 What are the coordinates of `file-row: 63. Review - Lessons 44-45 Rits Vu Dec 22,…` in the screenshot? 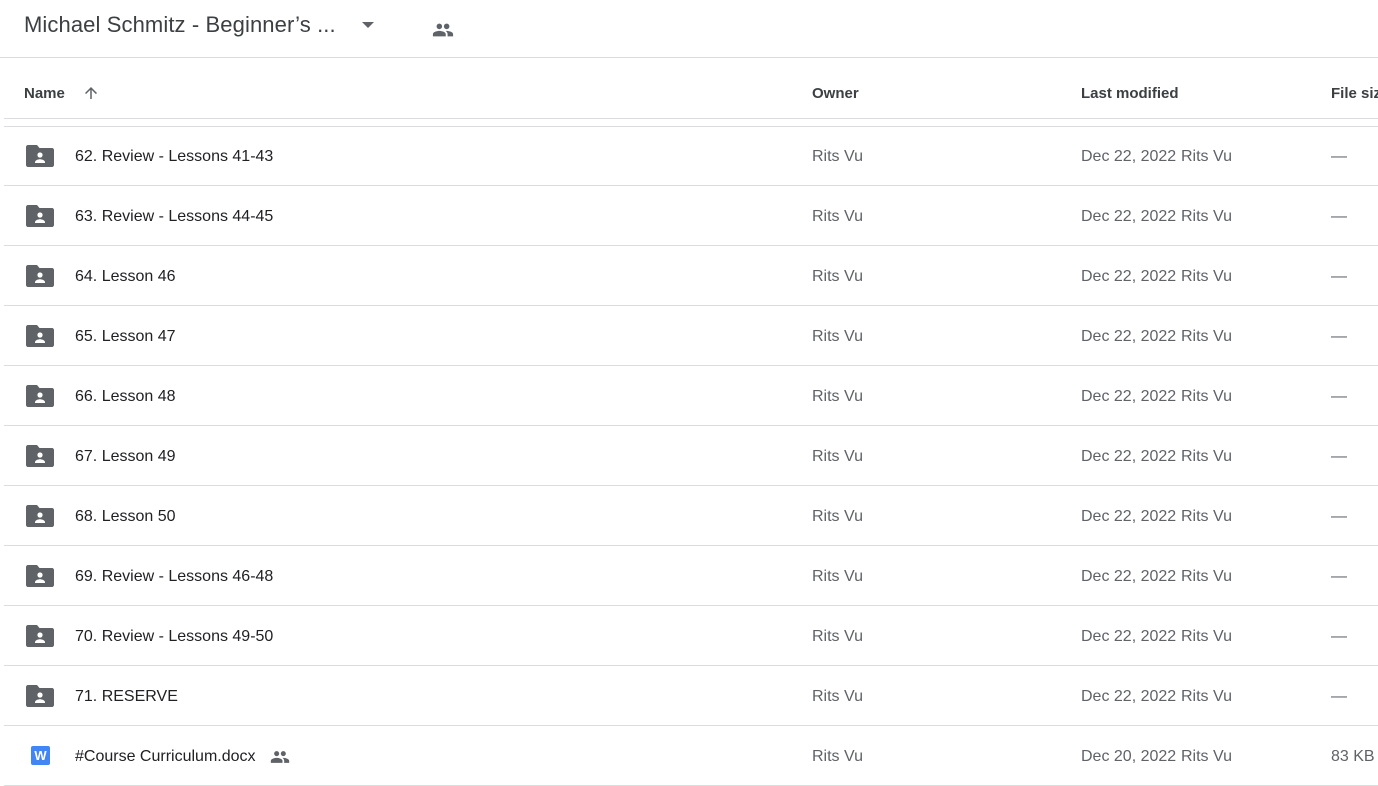 It's located at (691, 216).